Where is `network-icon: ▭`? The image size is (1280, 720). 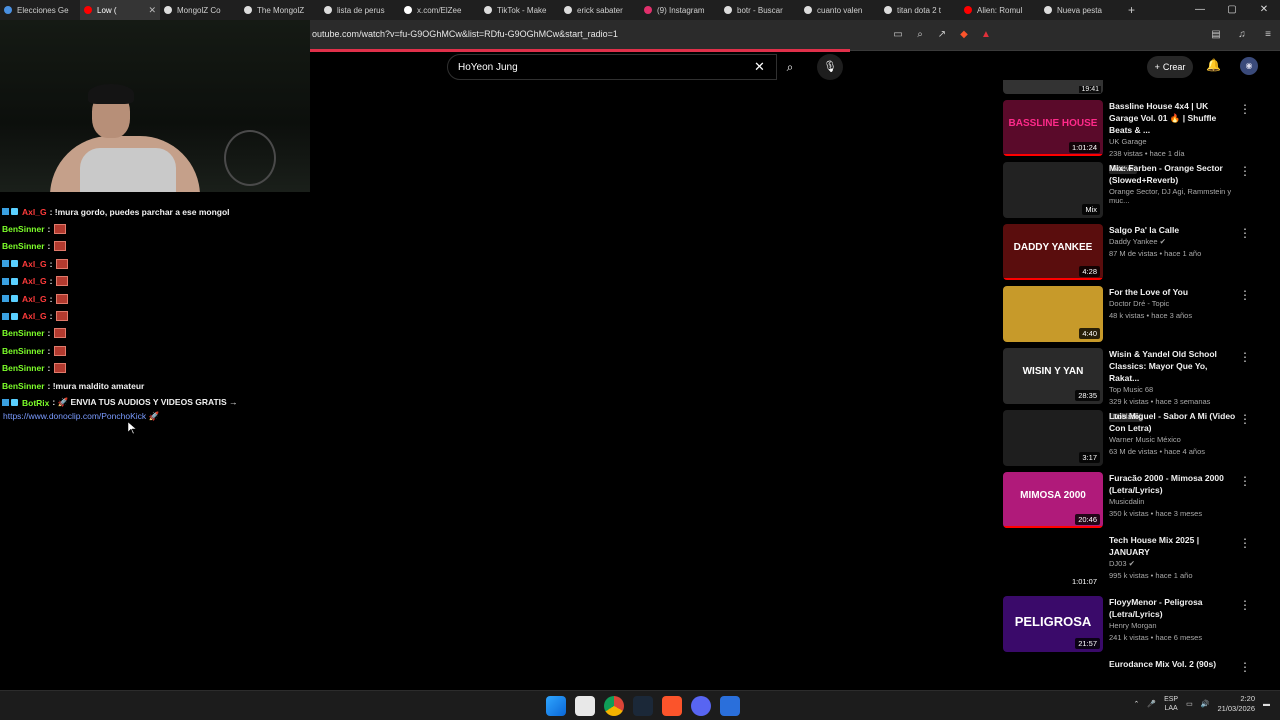
network-icon: ▭ is located at coordinates (1189, 704).